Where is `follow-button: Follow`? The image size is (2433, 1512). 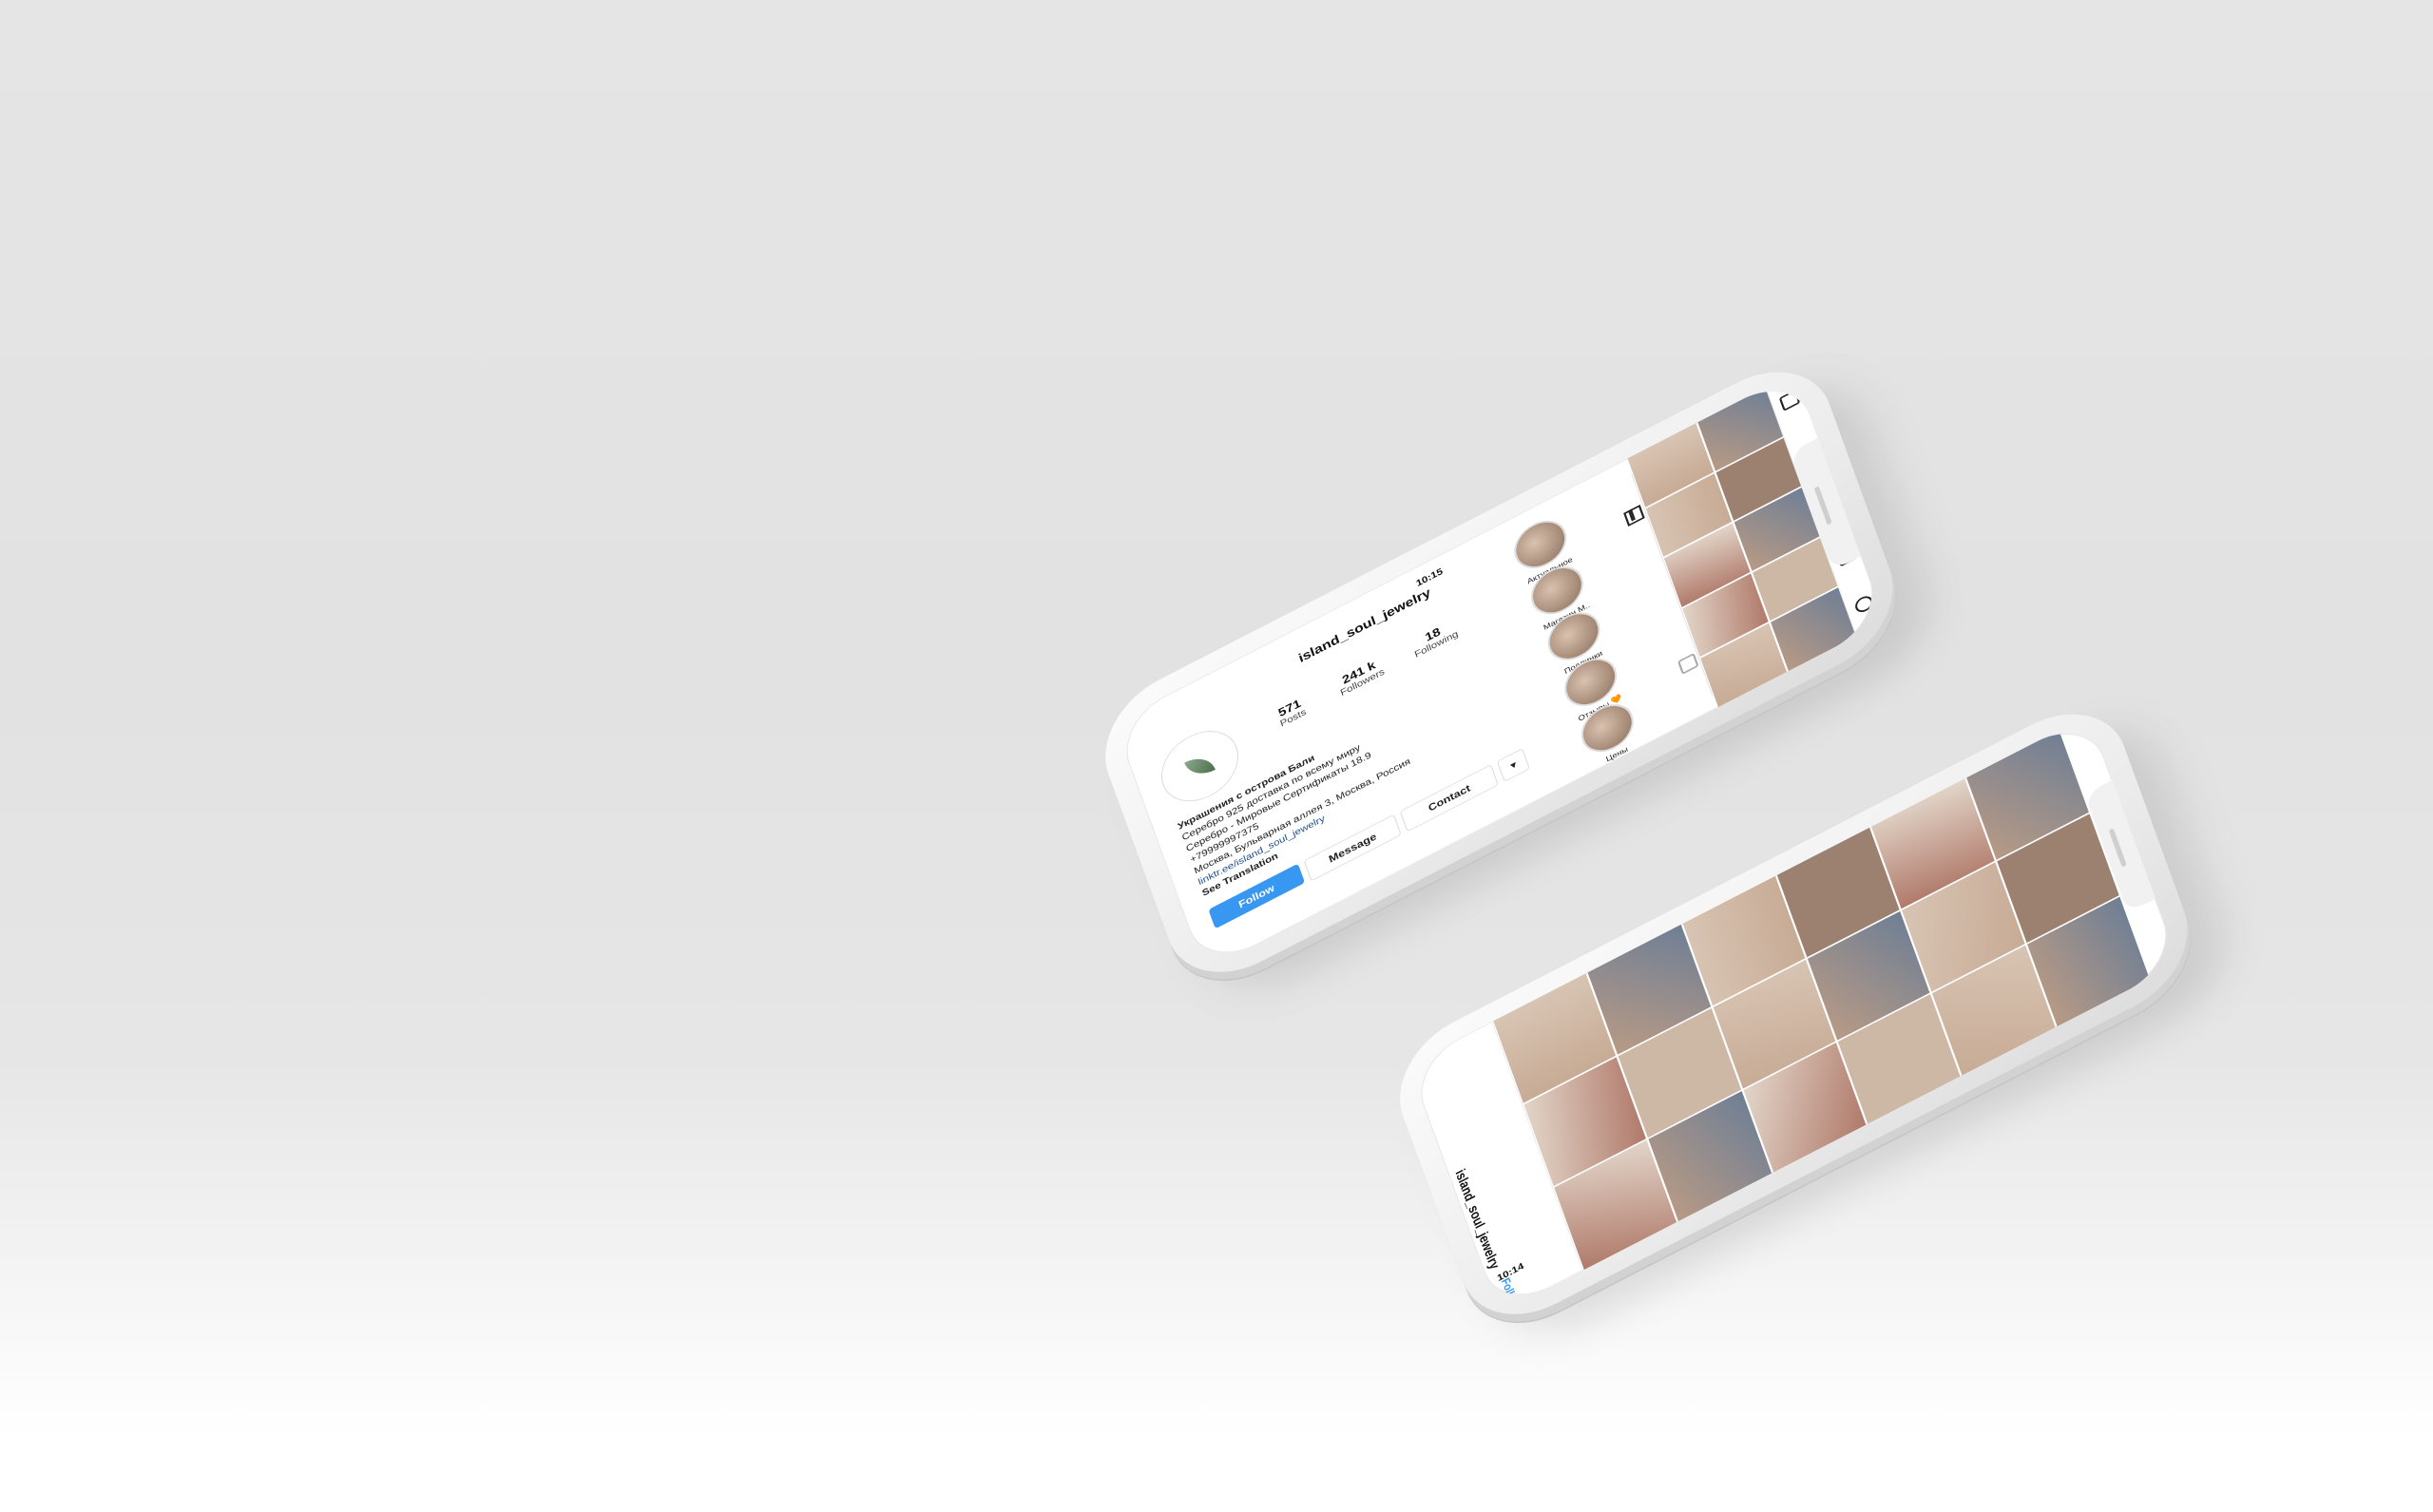
follow-button: Follow is located at coordinates (1510, 1293).